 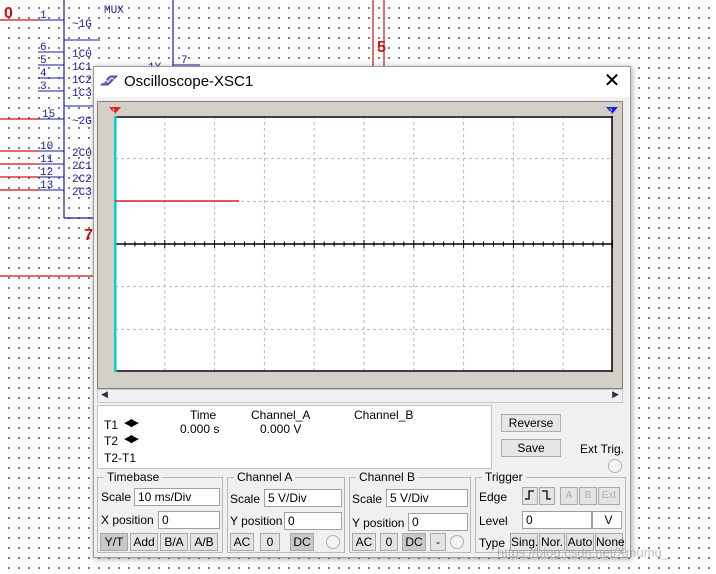 What do you see at coordinates (265, 477) in the screenshot?
I see `channel-a-title: Channel A` at bounding box center [265, 477].